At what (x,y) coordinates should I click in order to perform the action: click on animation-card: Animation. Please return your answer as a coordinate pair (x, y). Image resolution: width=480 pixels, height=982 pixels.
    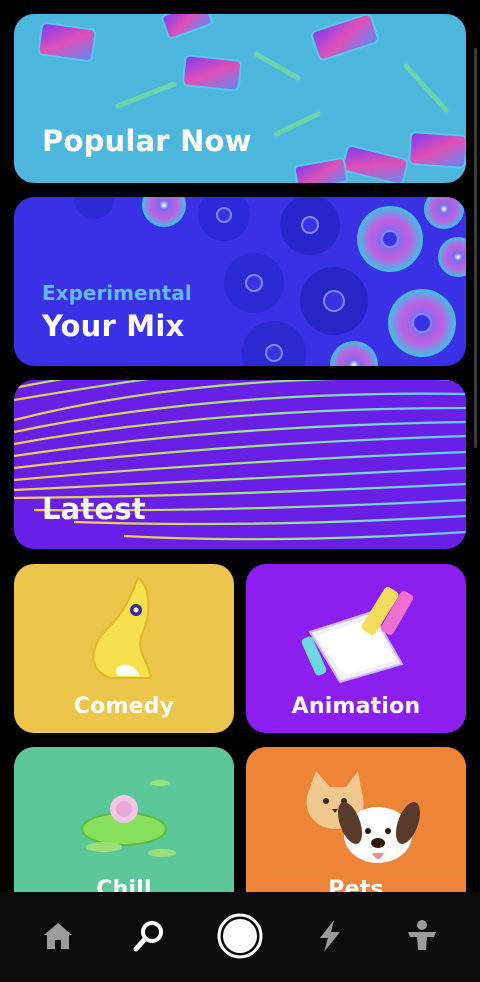
    Looking at the image, I should click on (356, 648).